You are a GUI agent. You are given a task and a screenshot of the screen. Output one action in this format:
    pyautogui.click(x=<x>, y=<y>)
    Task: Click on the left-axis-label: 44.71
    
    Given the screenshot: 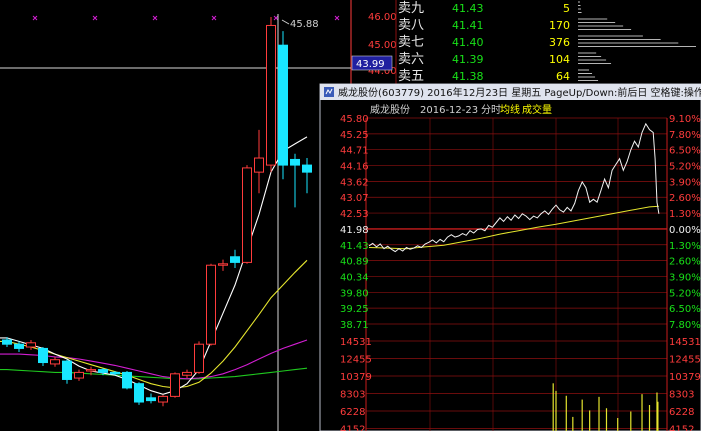 What is the action you would take?
    pyautogui.click(x=354, y=151)
    